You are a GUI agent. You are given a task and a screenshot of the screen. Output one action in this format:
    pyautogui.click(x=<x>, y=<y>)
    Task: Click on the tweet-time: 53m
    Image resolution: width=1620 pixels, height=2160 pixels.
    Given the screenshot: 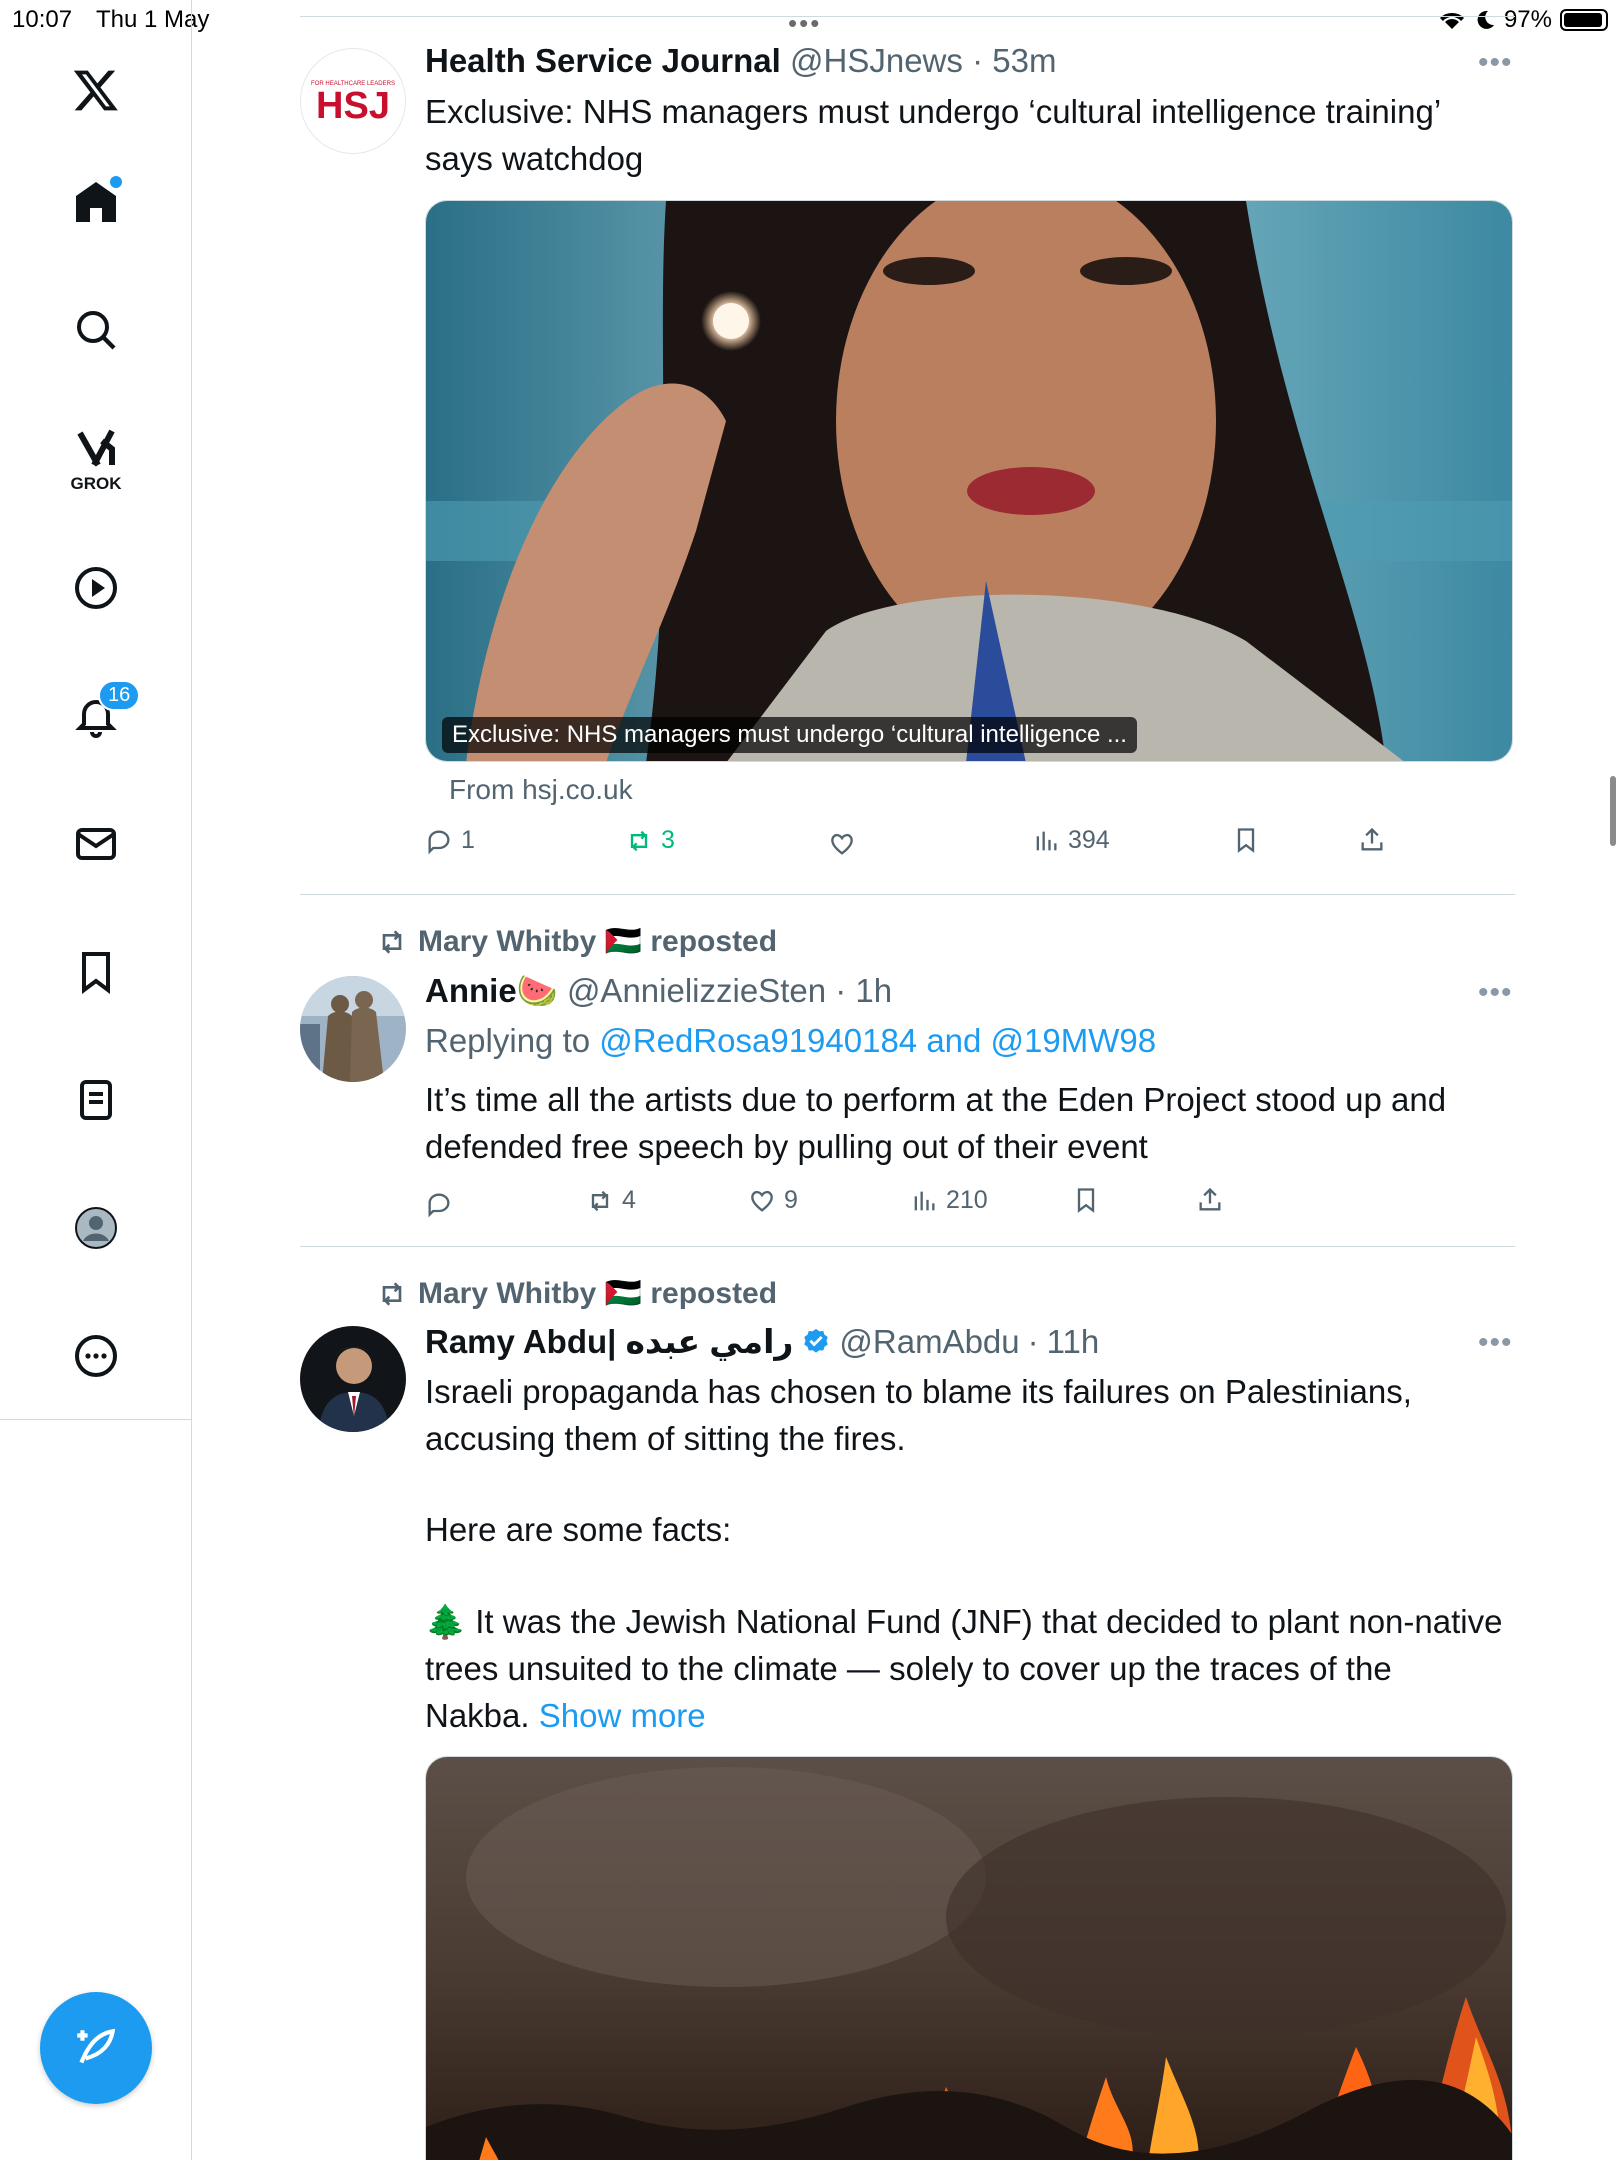 What is the action you would take?
    pyautogui.click(x=1024, y=60)
    